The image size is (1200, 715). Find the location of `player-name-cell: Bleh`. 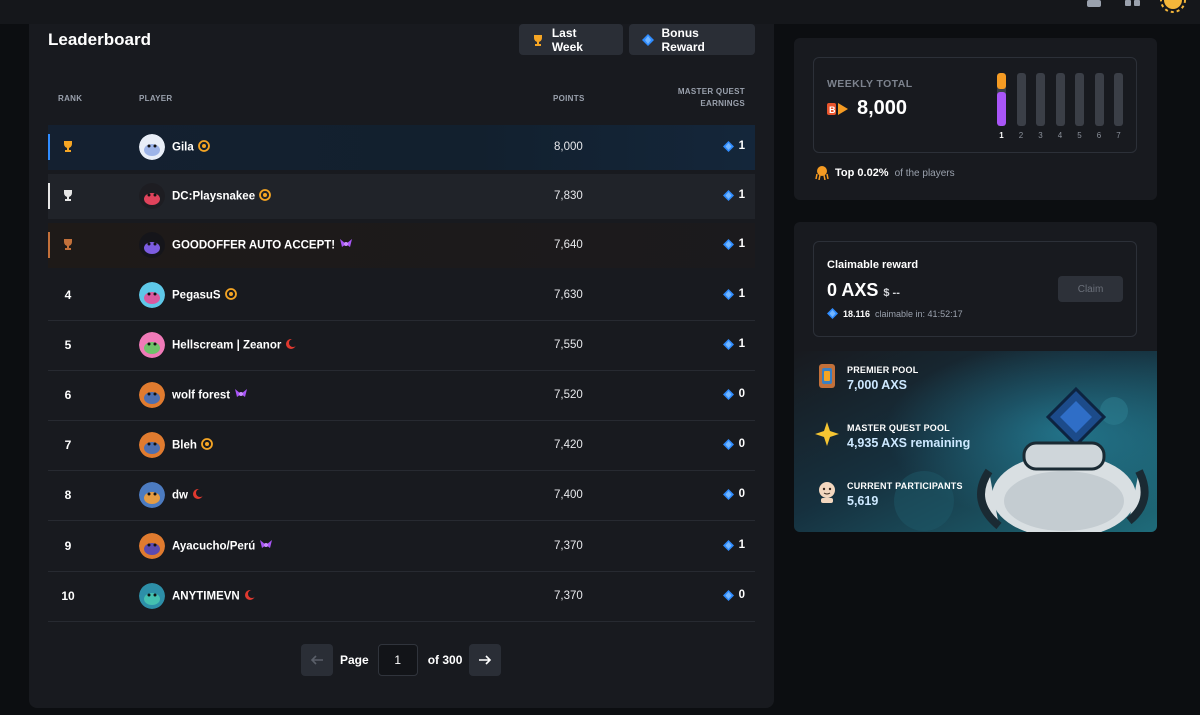

player-name-cell: Bleh is located at coordinates (192, 445).